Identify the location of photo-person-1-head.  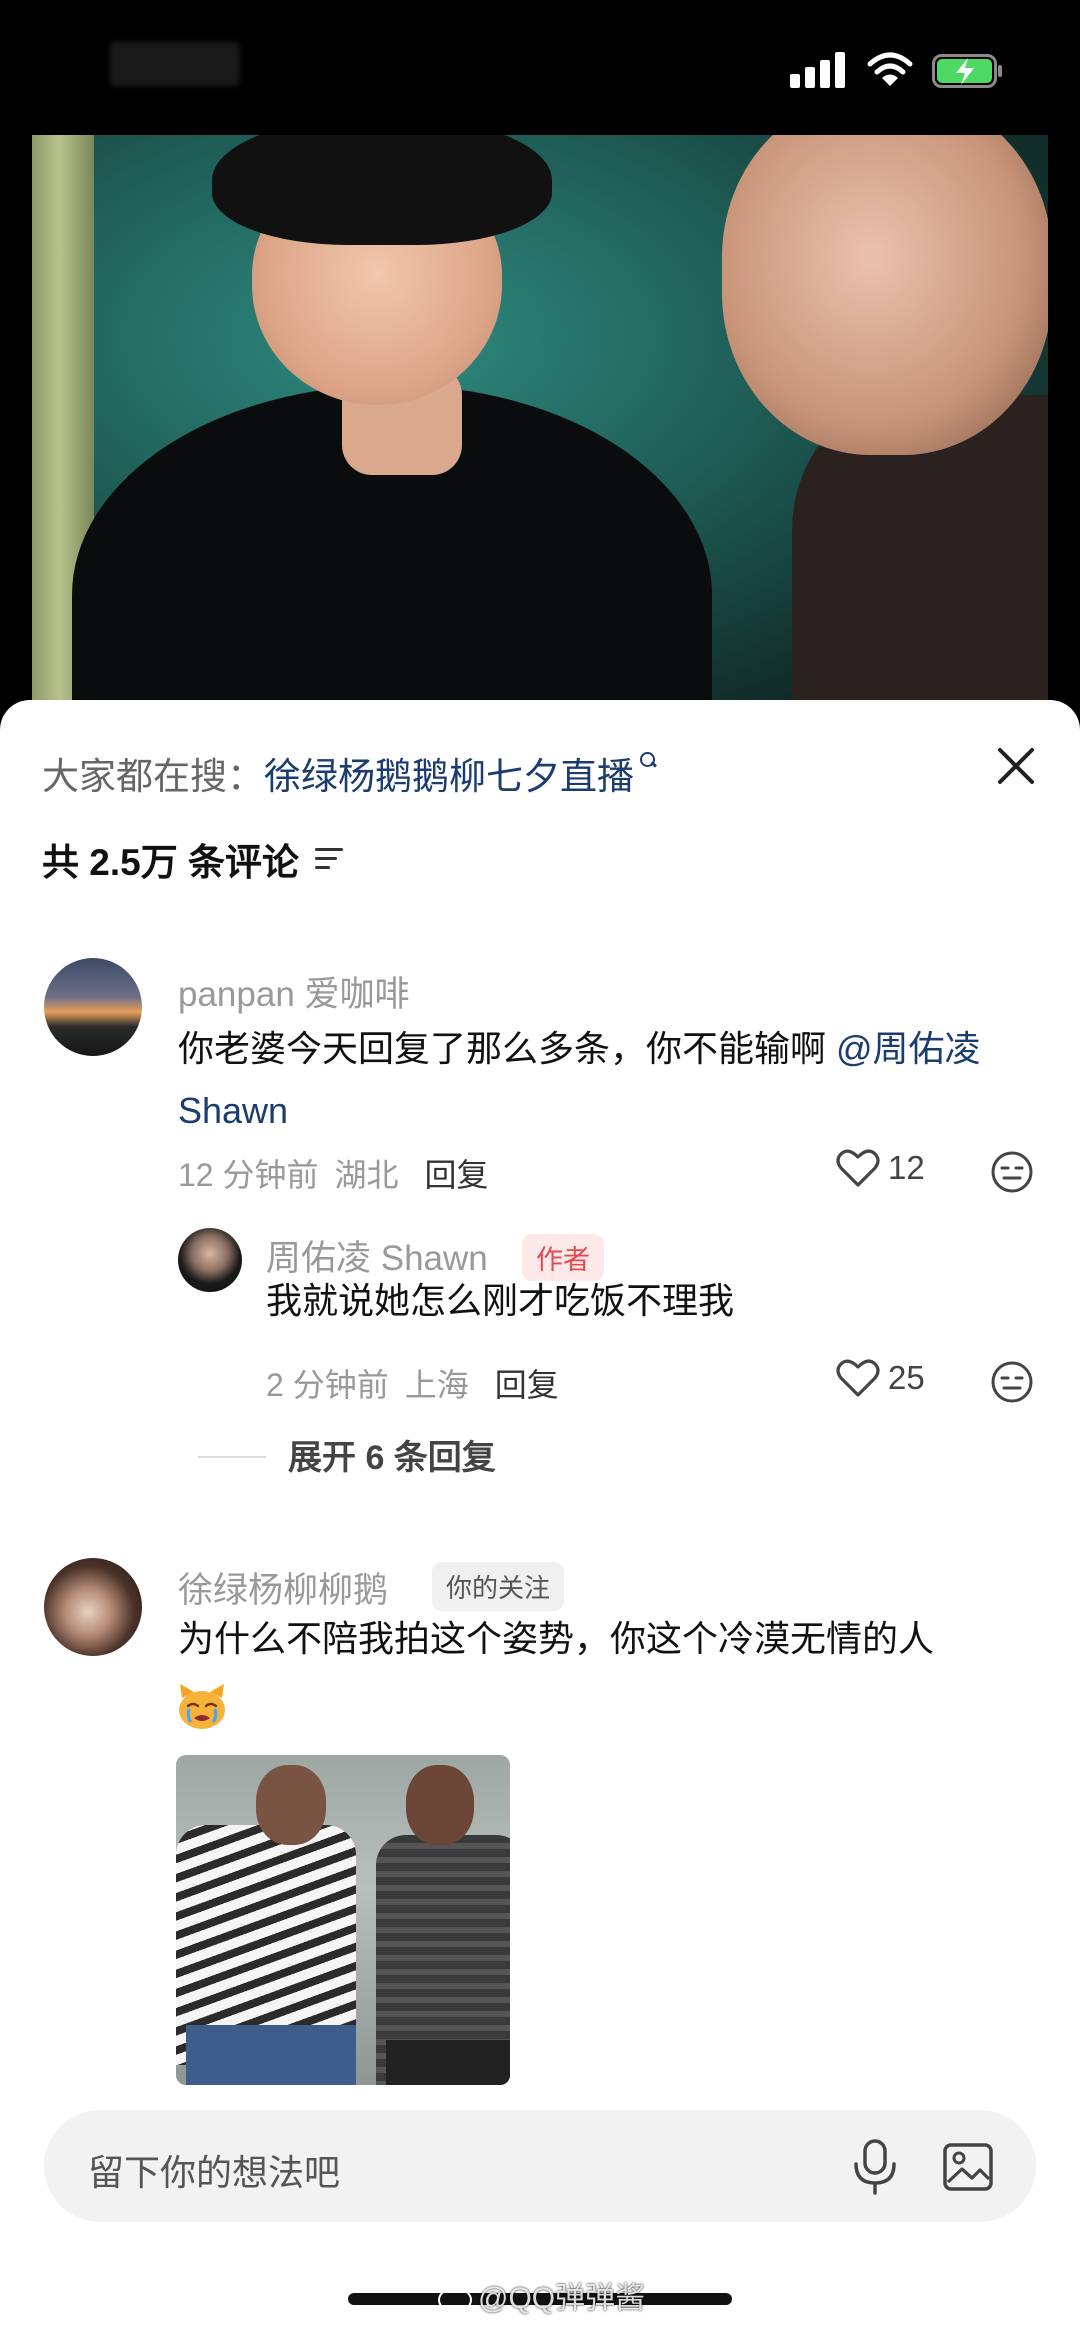
(291, 1805).